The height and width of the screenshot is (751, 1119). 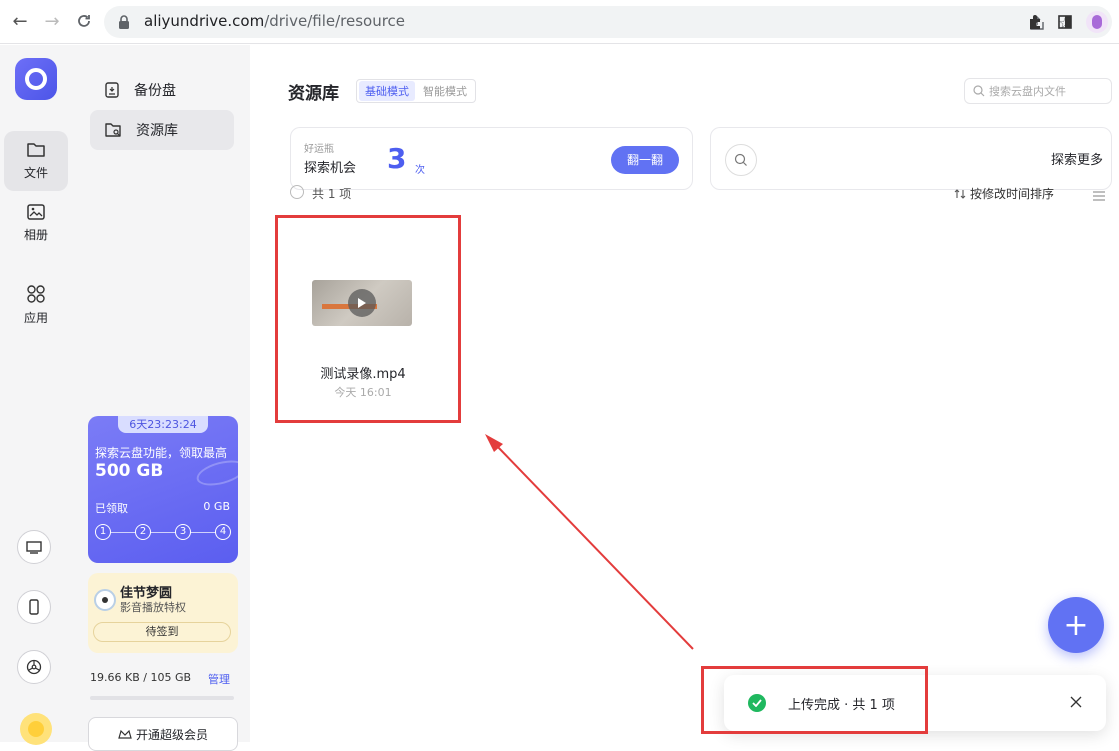 I want to click on rail-item-photos: 相册, so click(x=36, y=223).